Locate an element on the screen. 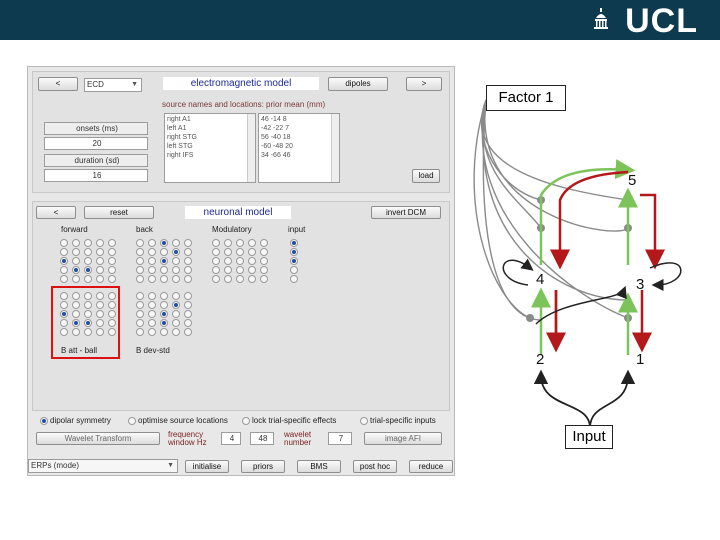 Image resolution: width=720 pixels, height=540 pixels. node-1: 1 is located at coordinates (640, 359).